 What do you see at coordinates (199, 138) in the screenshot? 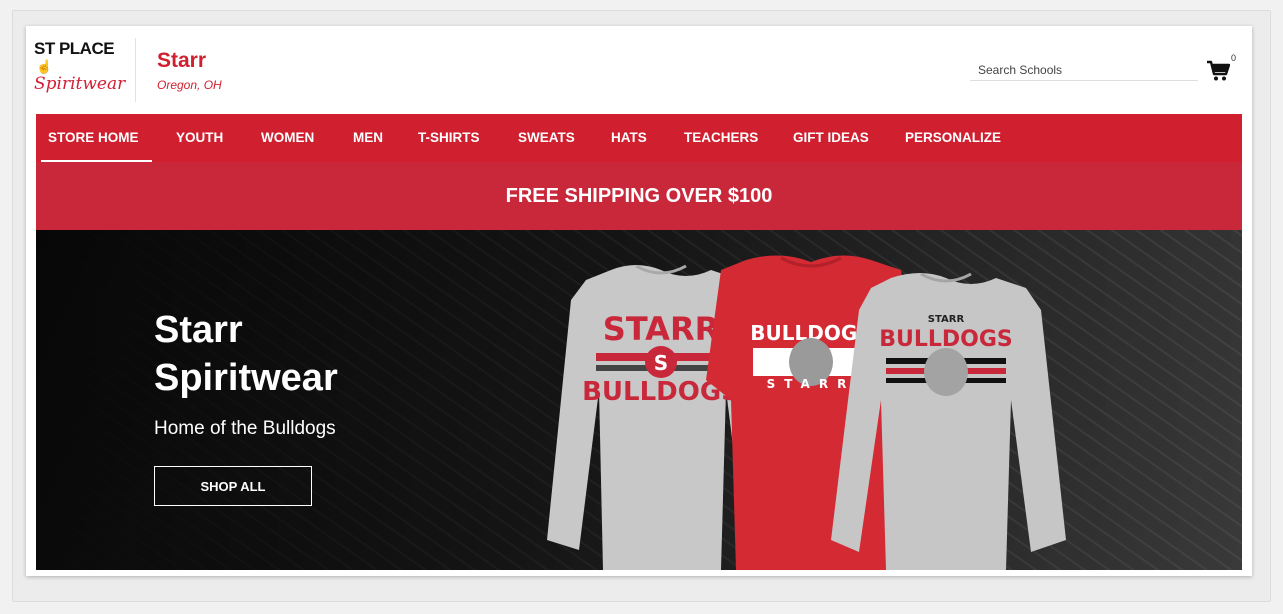
I see `nav-item-youth: YOUTH` at bounding box center [199, 138].